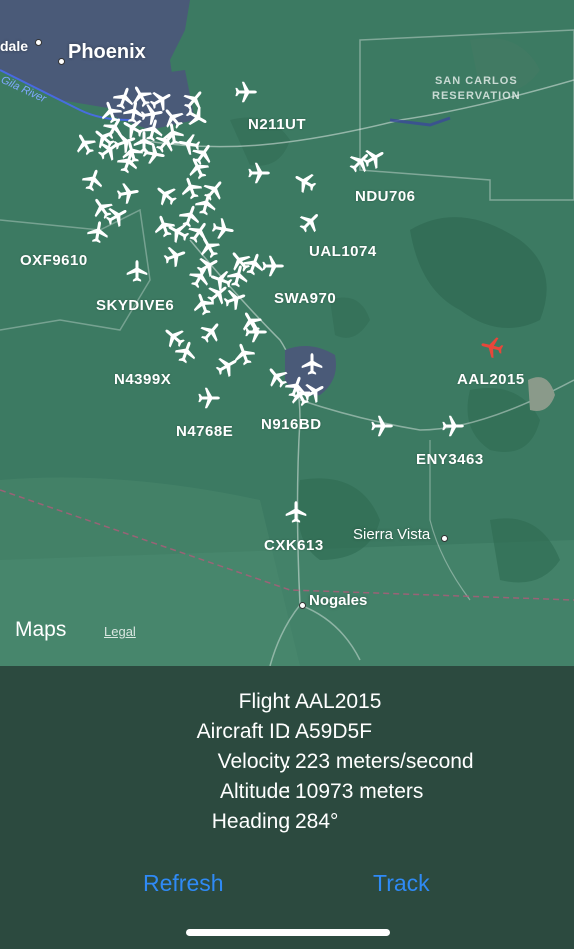  Describe the element at coordinates (61, 61) in the screenshot. I see `city-dot-phoenix` at that location.